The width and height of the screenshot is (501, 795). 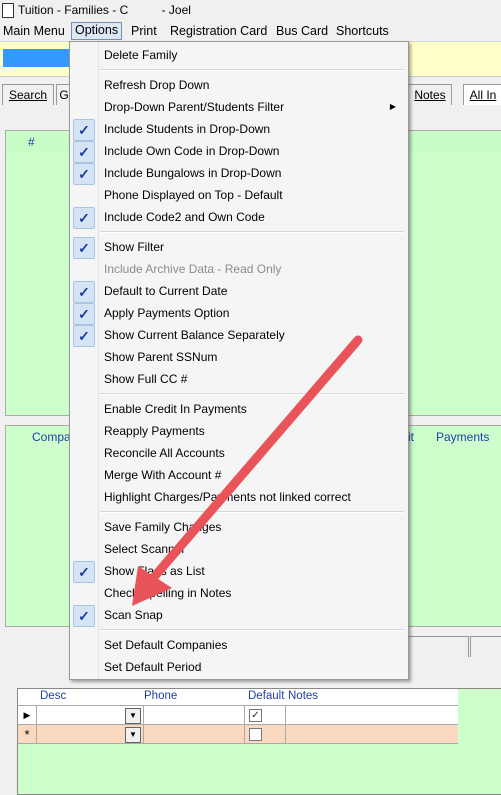 What do you see at coordinates (253, 462) in the screenshot?
I see `arrow-shaft` at bounding box center [253, 462].